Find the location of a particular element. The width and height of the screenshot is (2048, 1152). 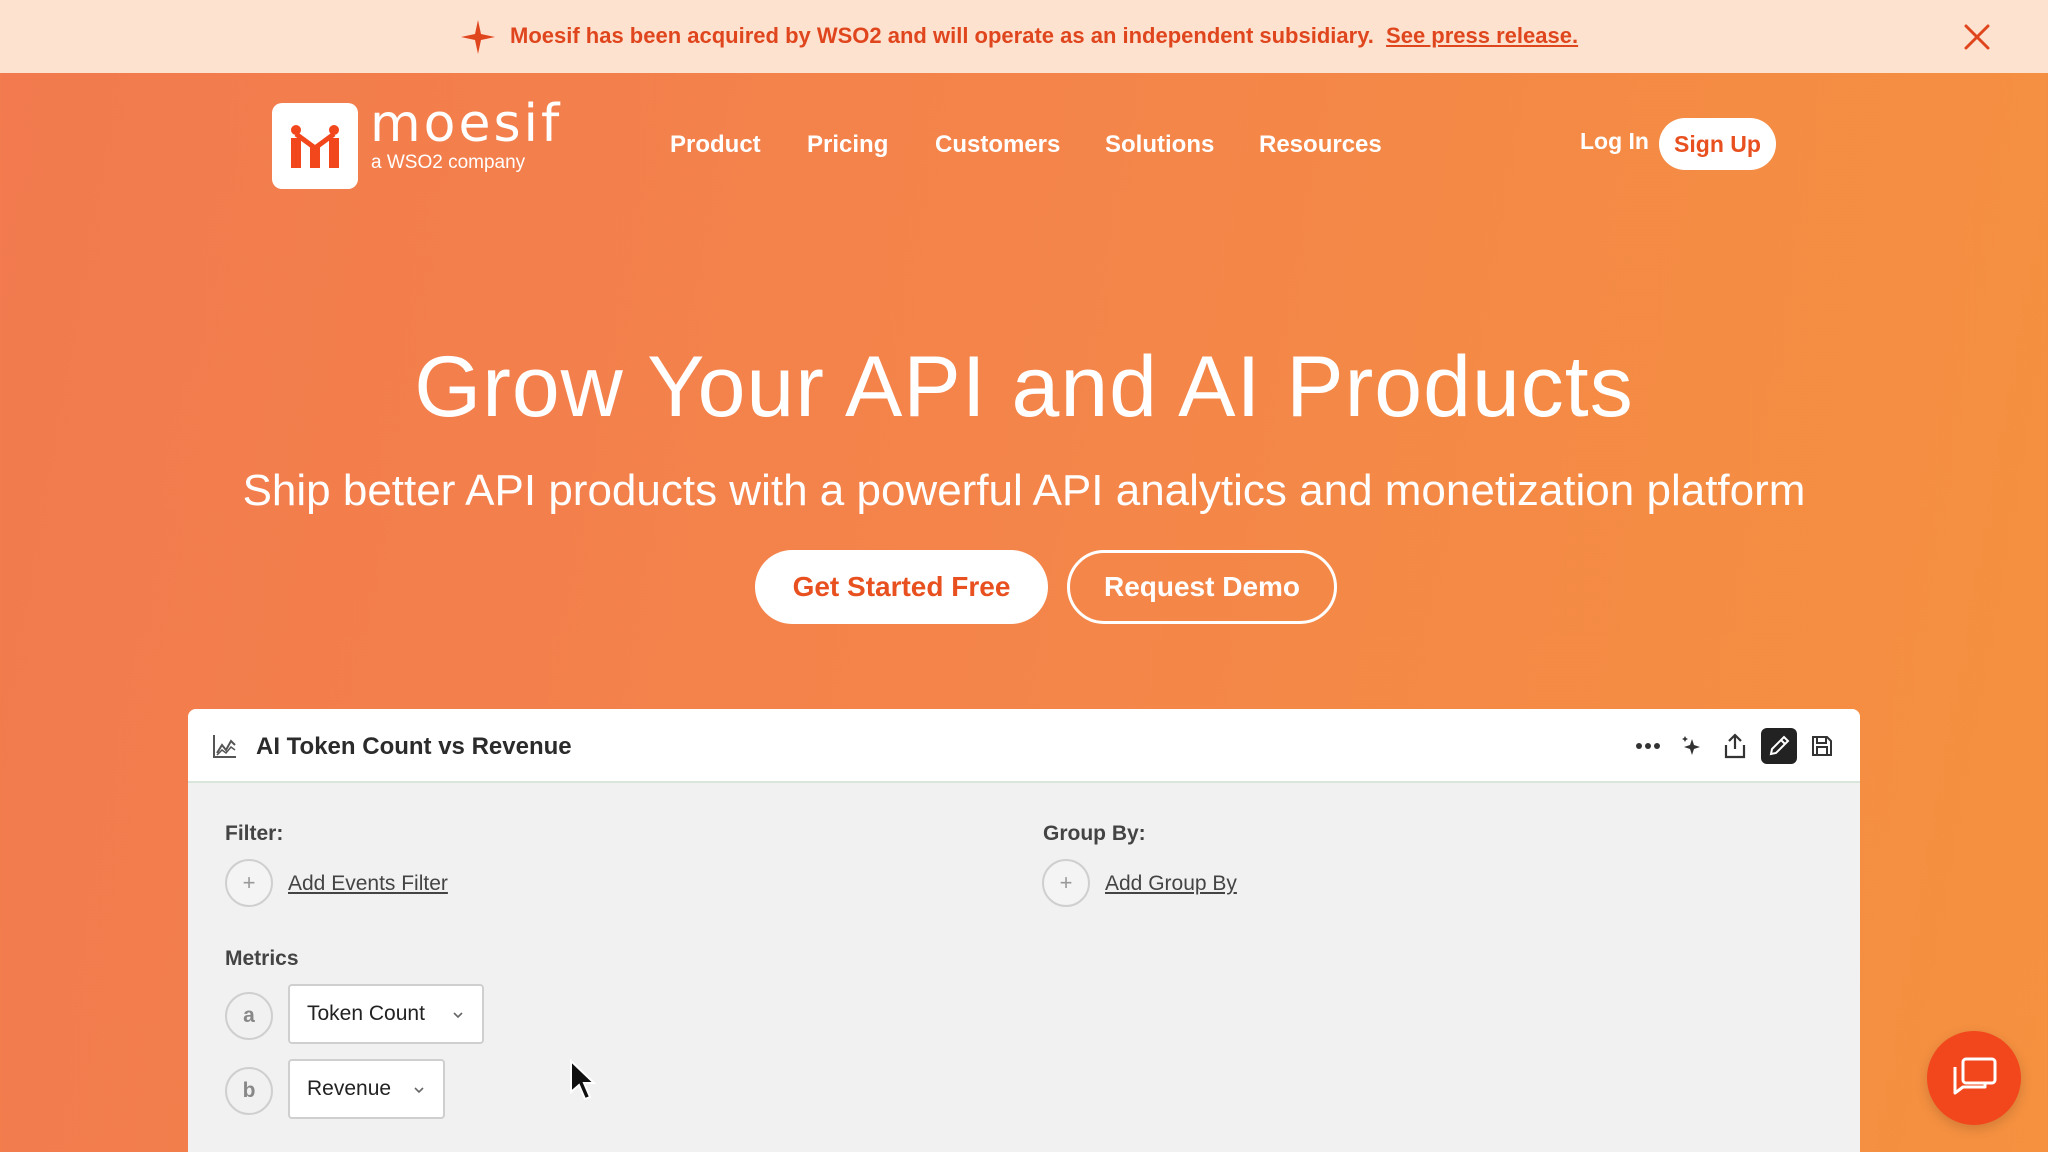

metric-select-value: Token Count is located at coordinates (366, 1013).